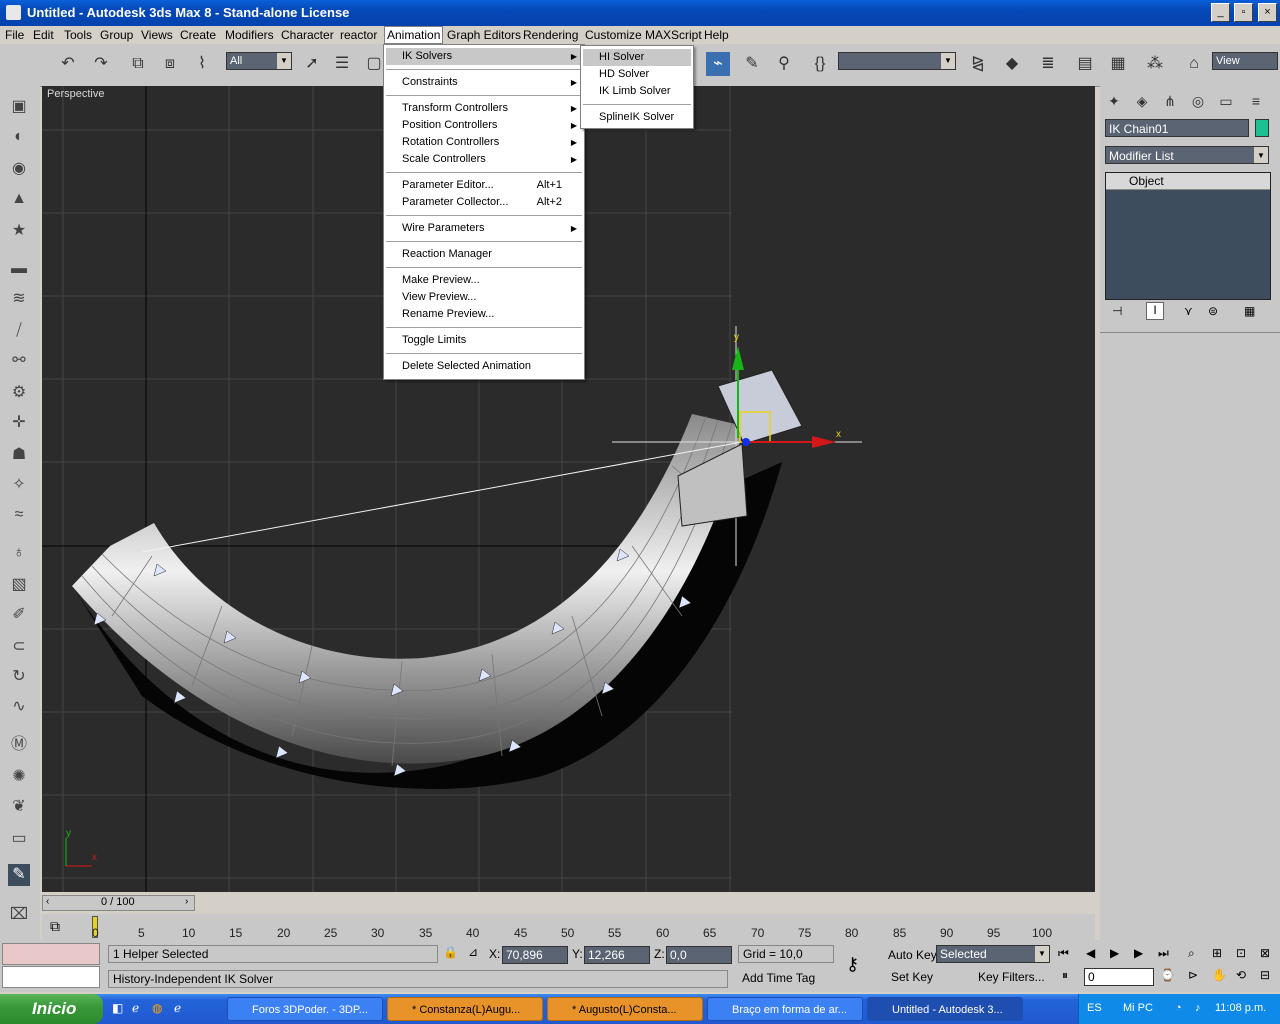 Image resolution: width=1280 pixels, height=1024 pixels. Describe the element at coordinates (1063, 953) in the screenshot. I see `go-to-start-icon: ⏮` at that location.